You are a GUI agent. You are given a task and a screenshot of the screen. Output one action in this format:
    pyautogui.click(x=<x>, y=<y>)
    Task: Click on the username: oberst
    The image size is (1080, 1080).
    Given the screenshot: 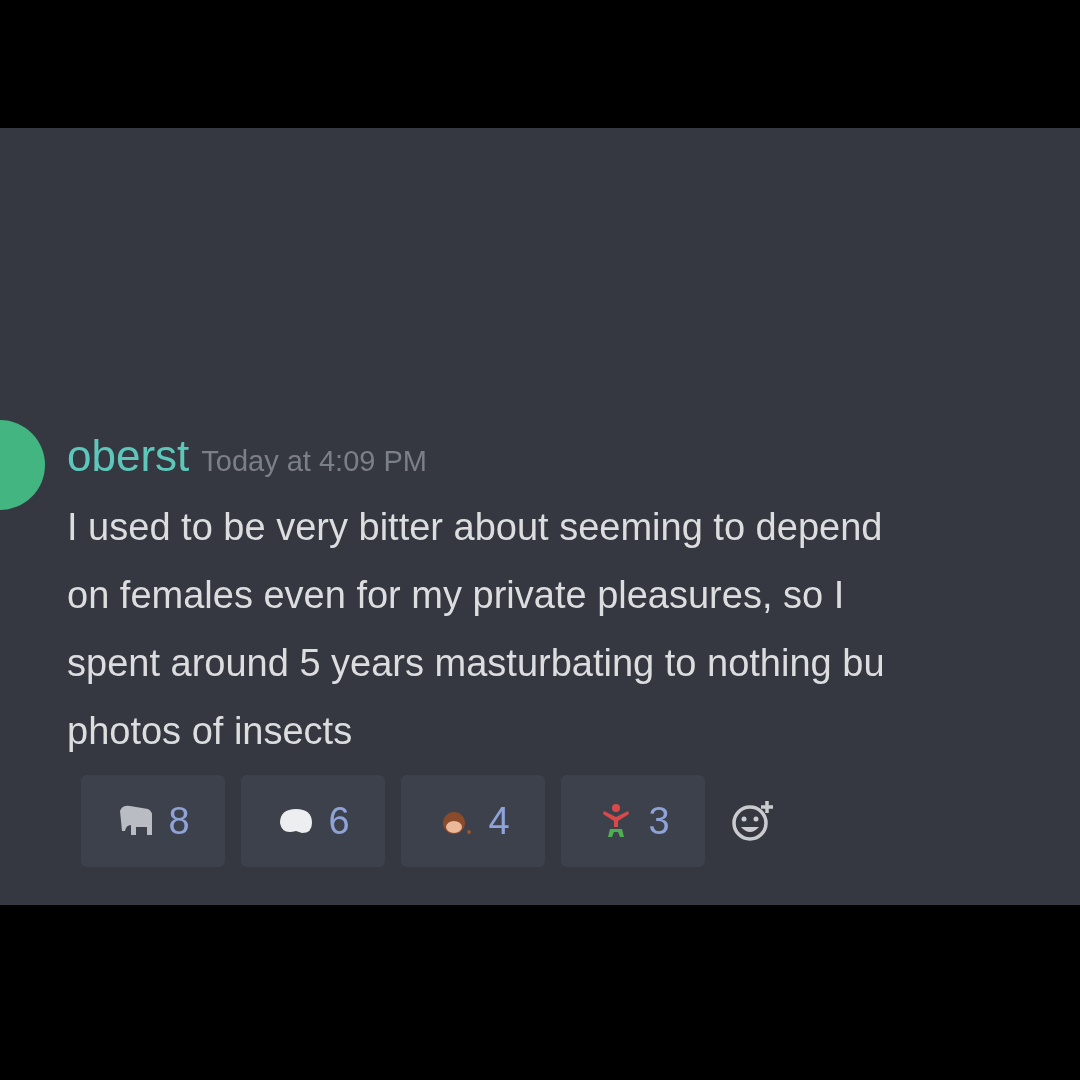 What is the action you would take?
    pyautogui.click(x=128, y=456)
    